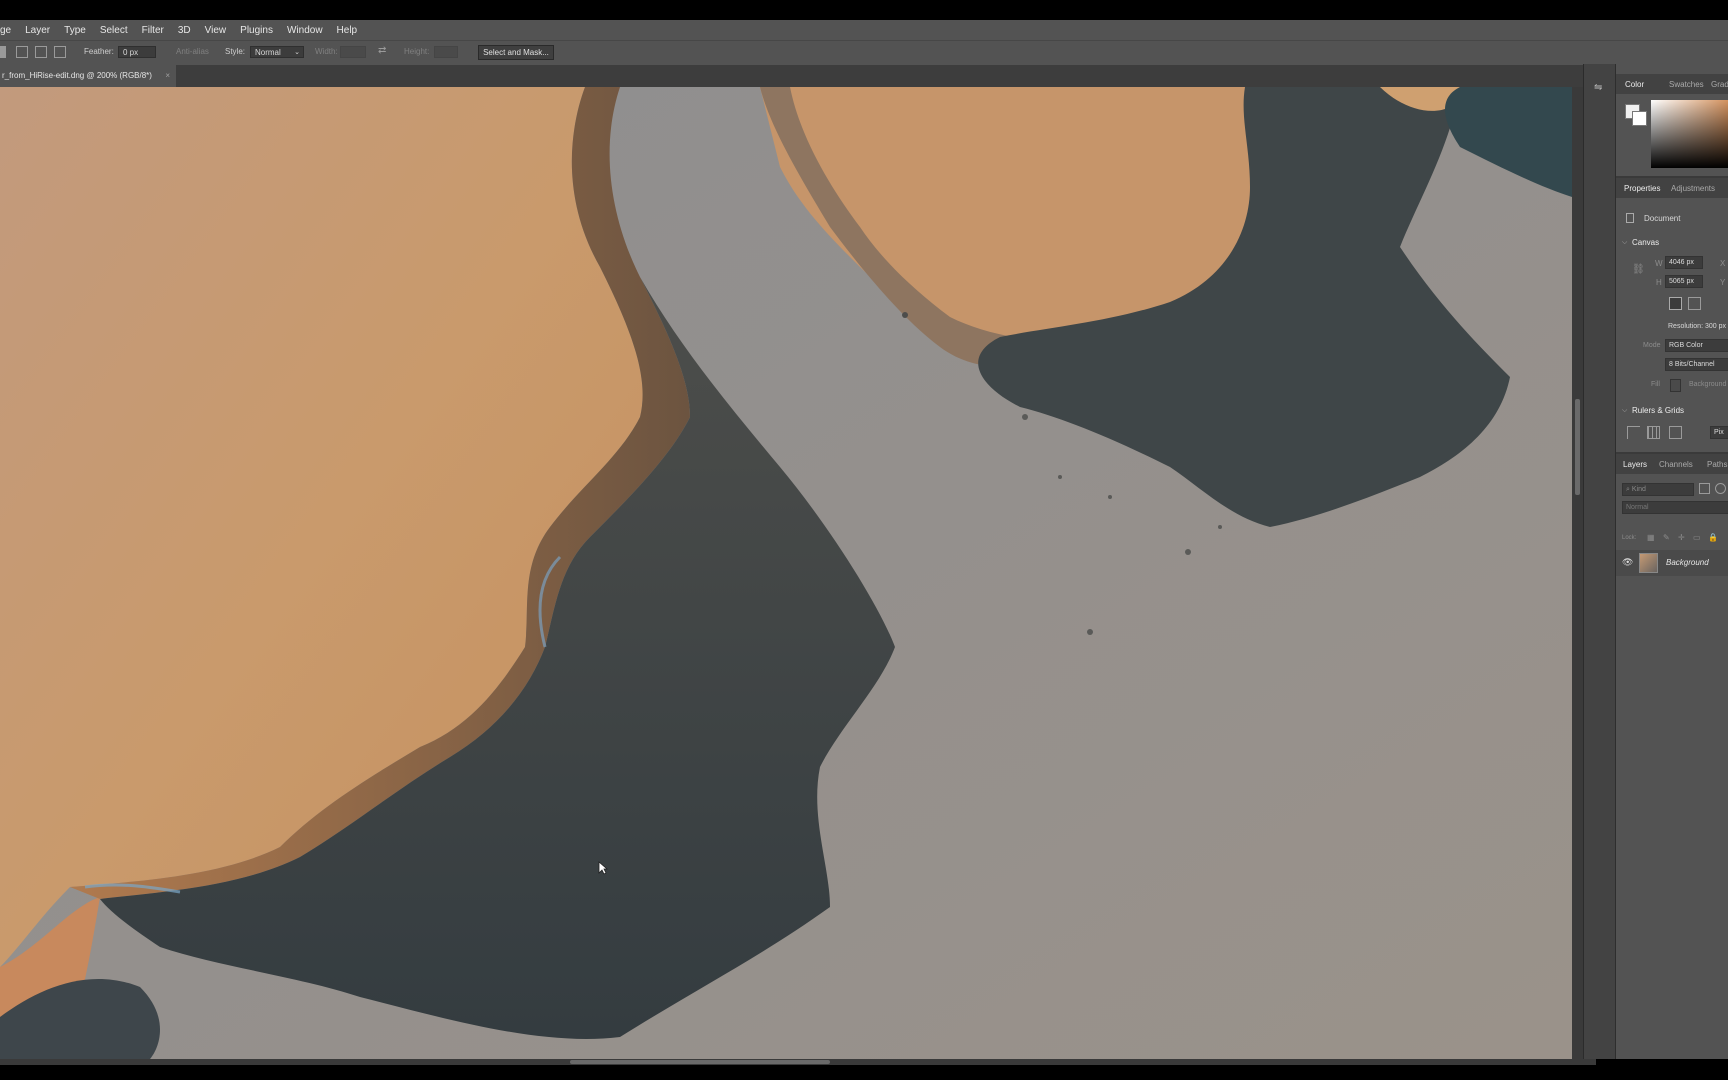  Describe the element at coordinates (1723, 282) in the screenshot. I see `y-label: Y` at that location.